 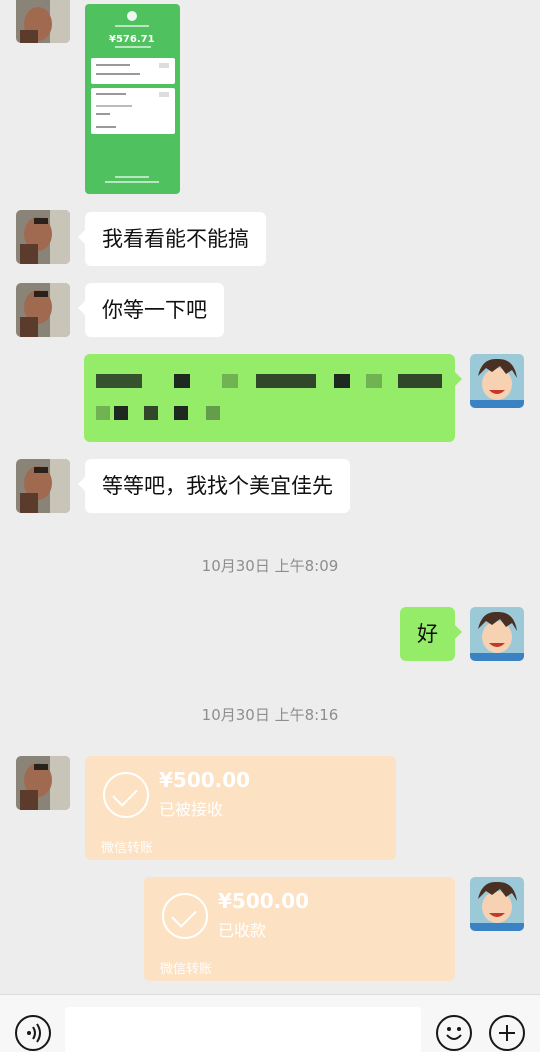 I want to click on voice-icon, so click(x=33, y=1033).